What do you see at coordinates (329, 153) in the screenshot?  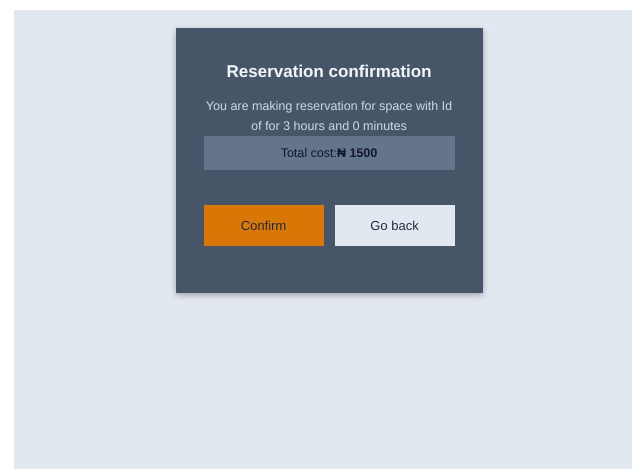 I see `total-cost: Total cost:₦ 1500` at bounding box center [329, 153].